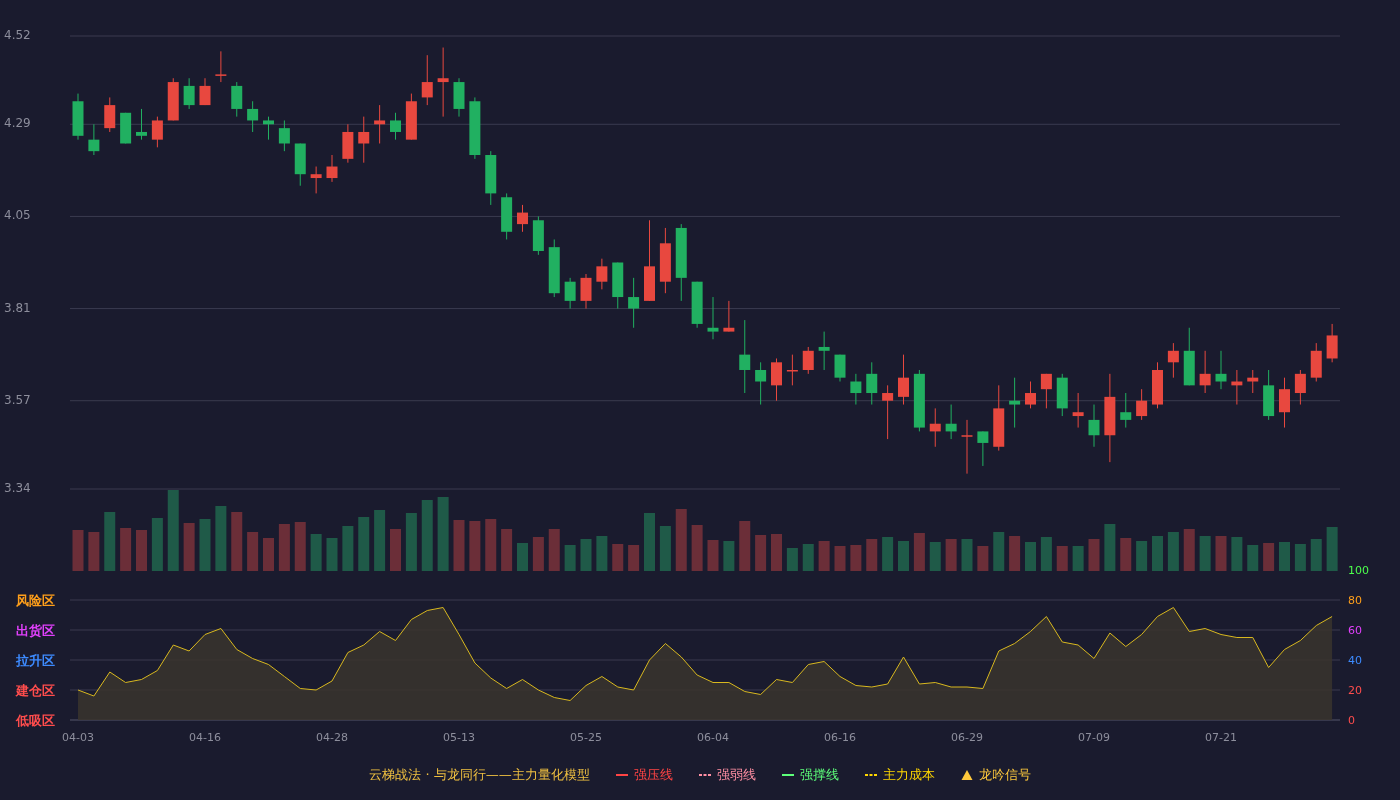 The image size is (1400, 800). What do you see at coordinates (479, 775) in the screenshot?
I see `legend-title: 云梯战法 · 与龙同行——主力量化模型` at bounding box center [479, 775].